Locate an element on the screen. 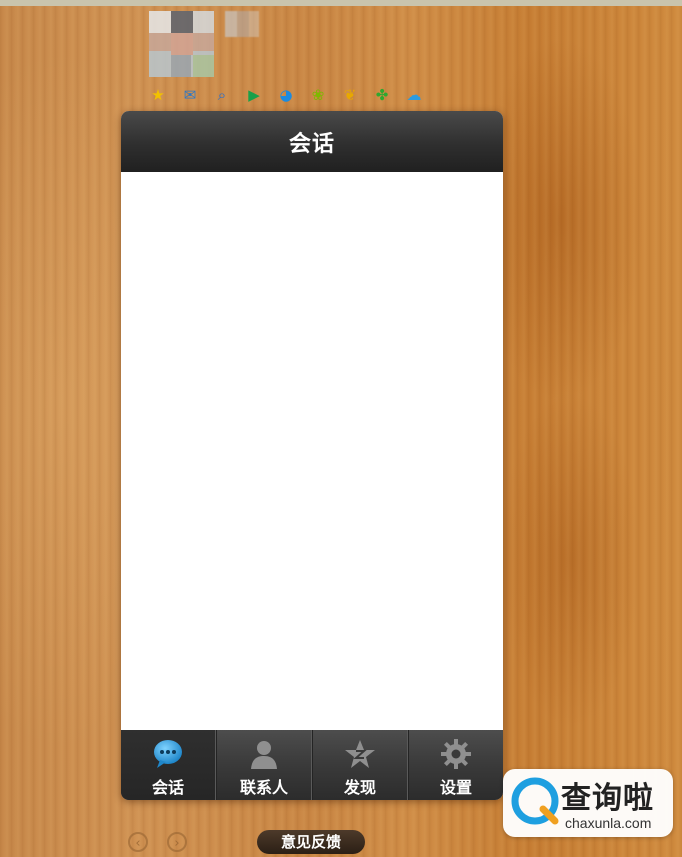 The width and height of the screenshot is (682, 857). page-title: 会话 is located at coordinates (311, 144).